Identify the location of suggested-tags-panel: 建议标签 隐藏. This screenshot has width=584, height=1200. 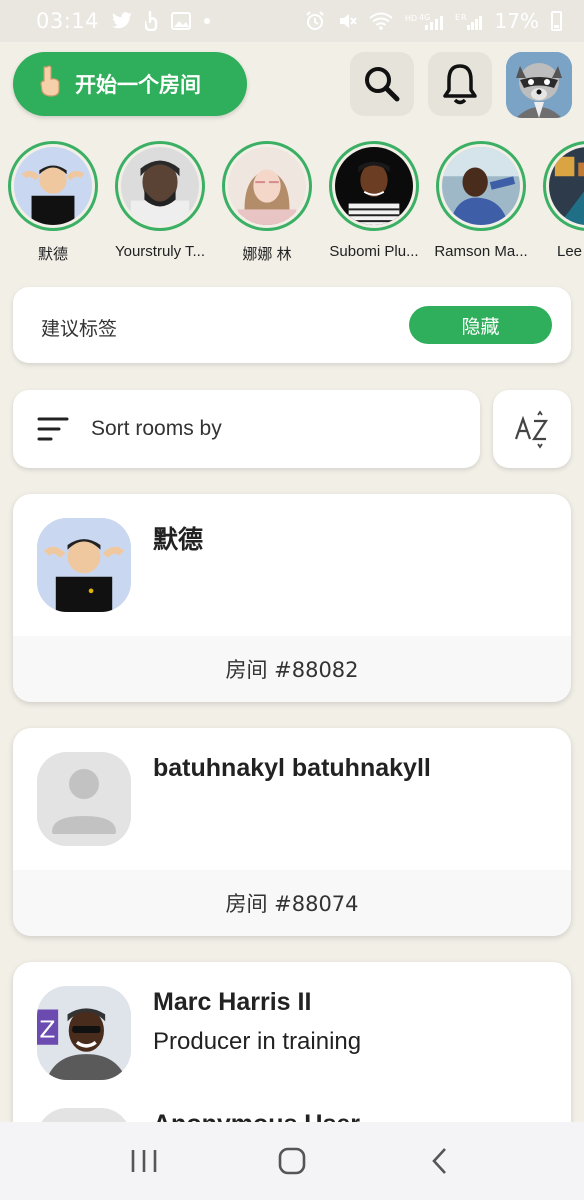
(292, 325).